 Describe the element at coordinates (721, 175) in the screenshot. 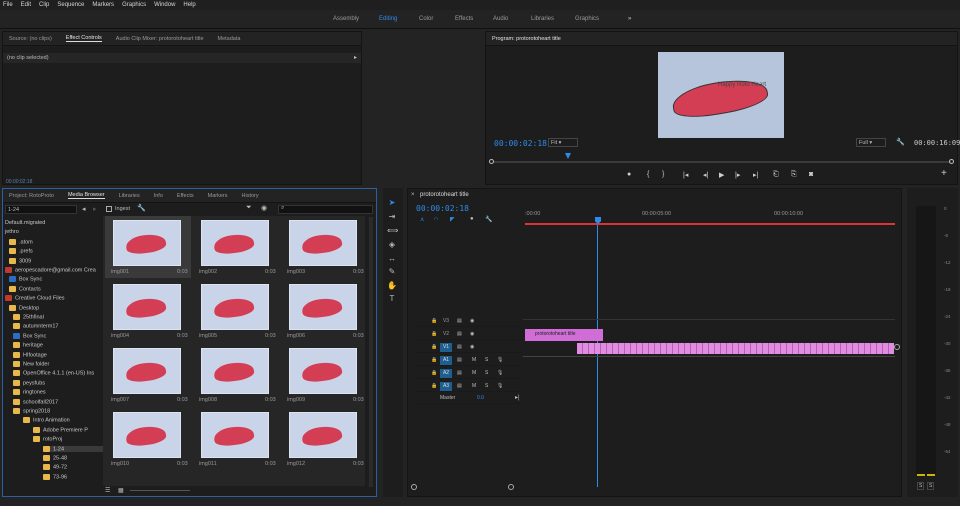

I see `play-icon: ▶` at that location.